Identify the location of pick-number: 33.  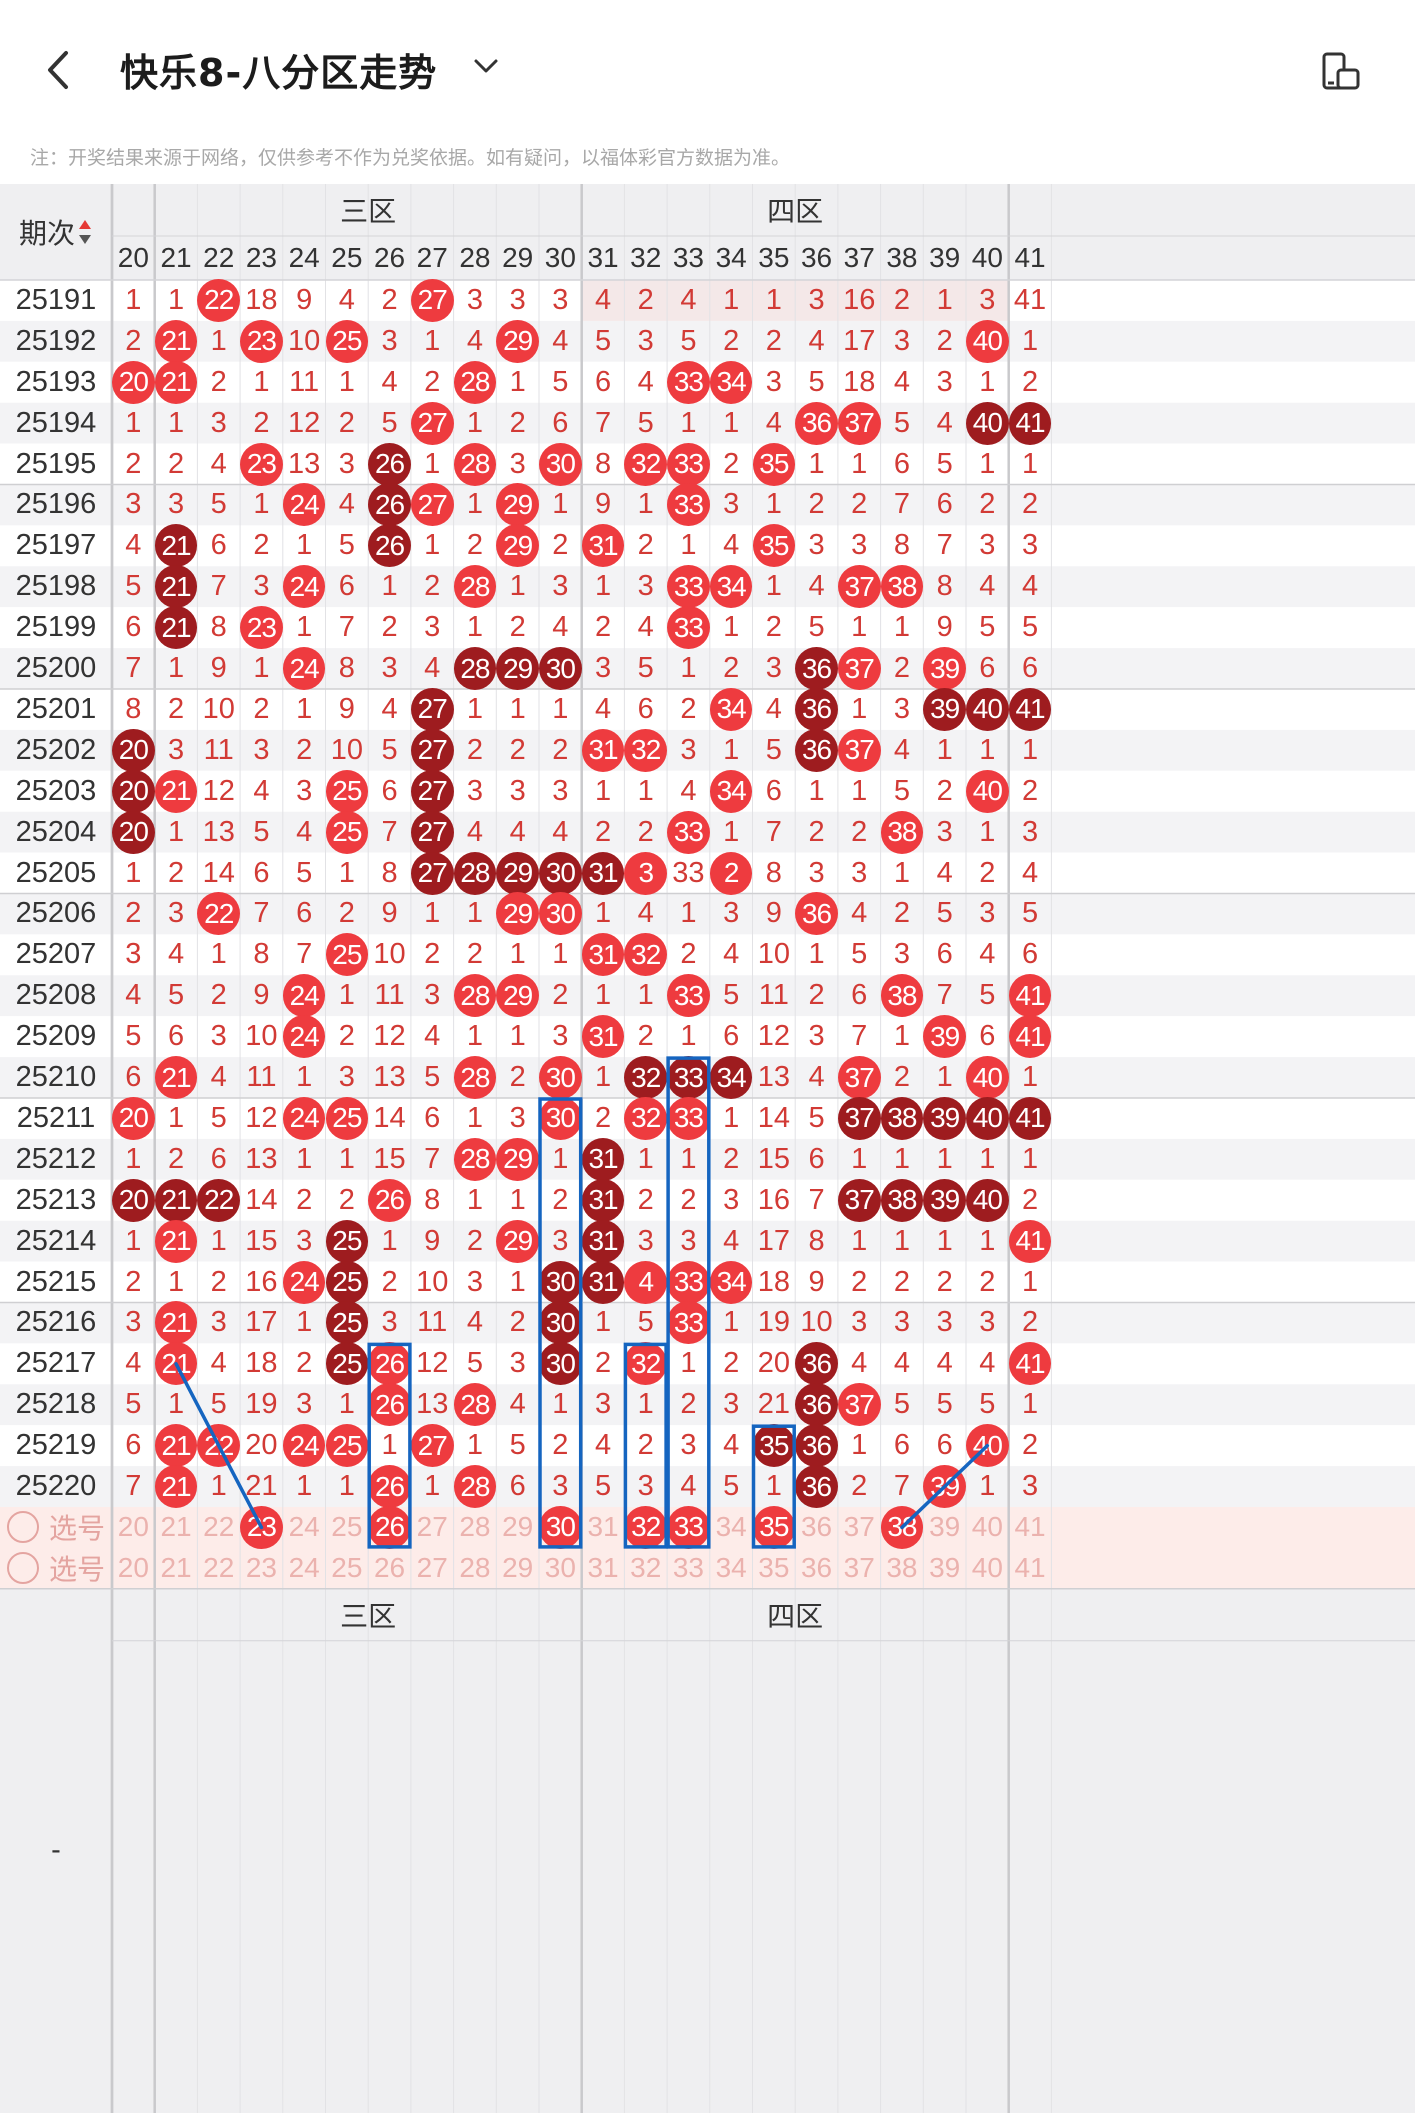
(688, 1568).